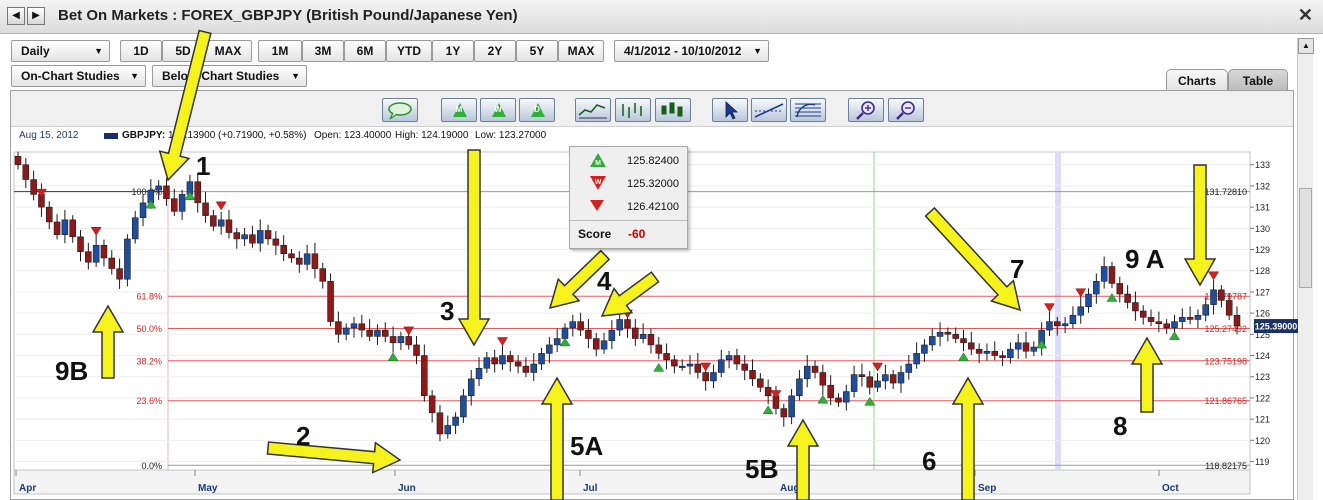  Describe the element at coordinates (1276, 327) in the screenshot. I see `current-price-label: 125.39000` at that location.